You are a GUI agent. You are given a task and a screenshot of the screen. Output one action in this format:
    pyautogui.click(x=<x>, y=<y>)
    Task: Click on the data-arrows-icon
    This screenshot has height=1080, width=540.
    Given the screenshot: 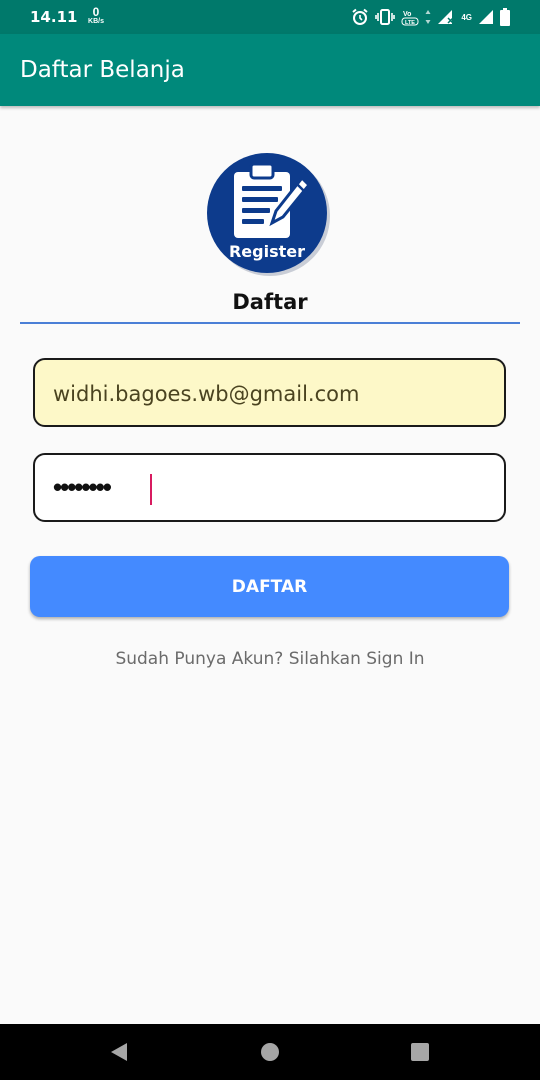 What is the action you would take?
    pyautogui.click(x=428, y=17)
    